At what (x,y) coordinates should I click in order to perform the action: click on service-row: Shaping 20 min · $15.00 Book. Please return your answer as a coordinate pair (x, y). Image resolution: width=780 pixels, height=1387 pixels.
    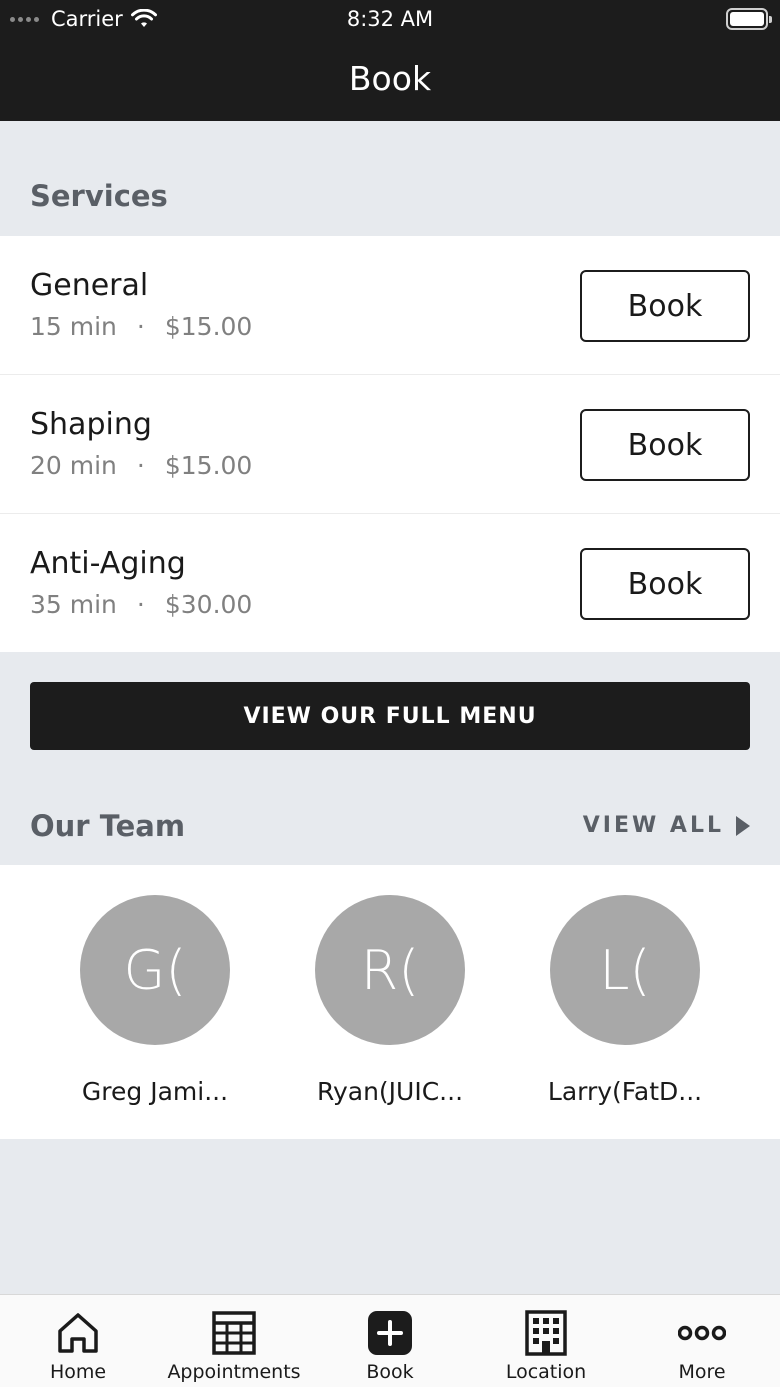
    Looking at the image, I should click on (390, 444).